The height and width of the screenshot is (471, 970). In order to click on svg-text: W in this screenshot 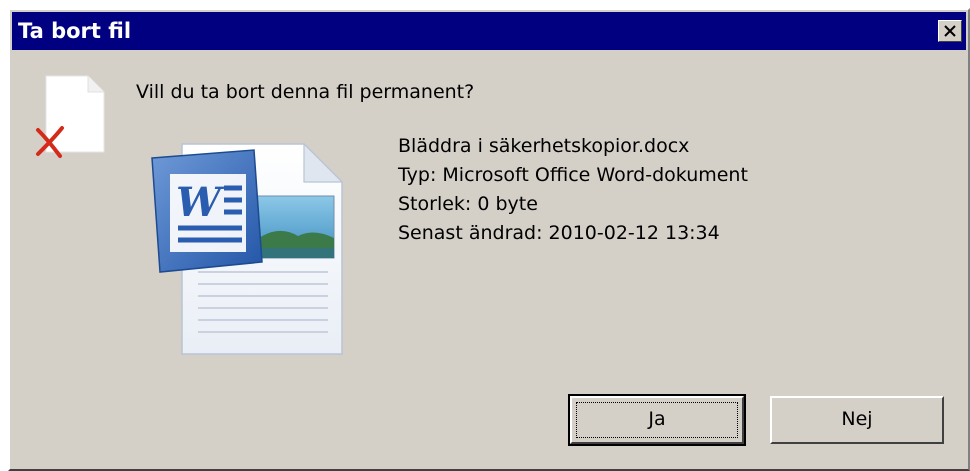, I will do `click(200, 202)`.